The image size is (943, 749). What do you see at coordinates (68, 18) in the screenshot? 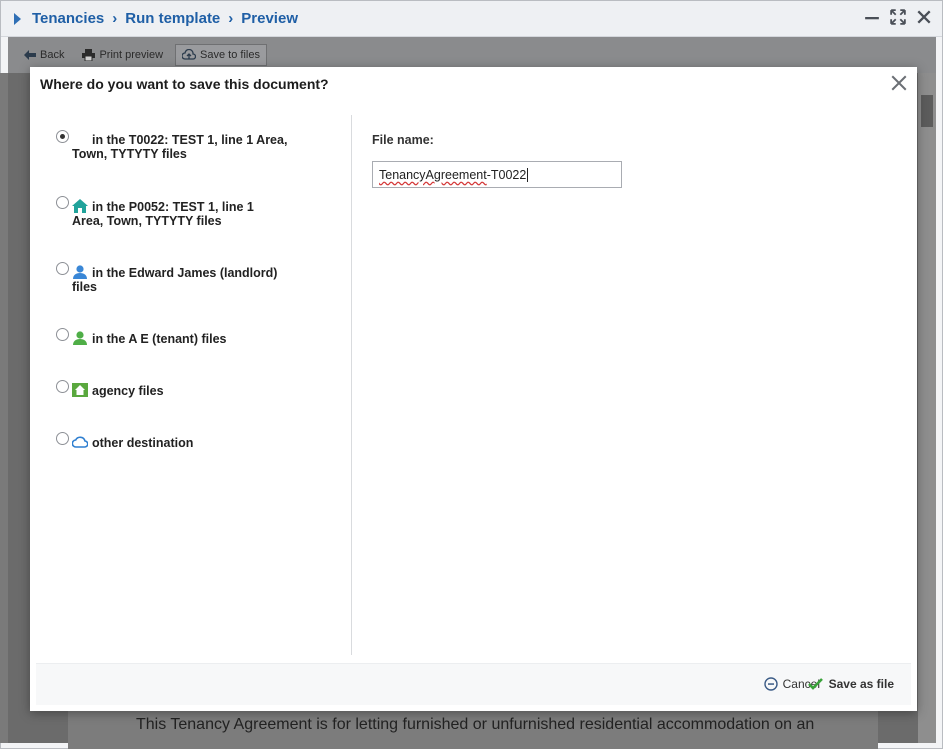
I see `breadcrumb-tenancies: Tenancies` at bounding box center [68, 18].